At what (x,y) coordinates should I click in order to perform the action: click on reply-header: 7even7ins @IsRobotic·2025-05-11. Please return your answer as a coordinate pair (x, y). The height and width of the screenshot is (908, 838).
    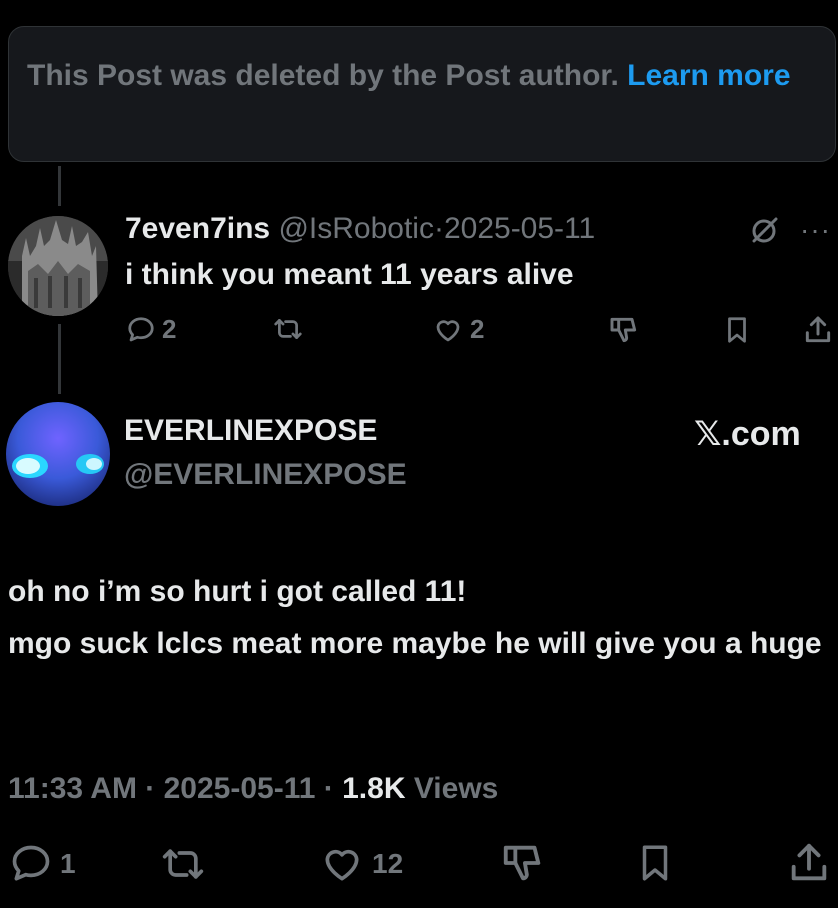
    Looking at the image, I should click on (360, 229).